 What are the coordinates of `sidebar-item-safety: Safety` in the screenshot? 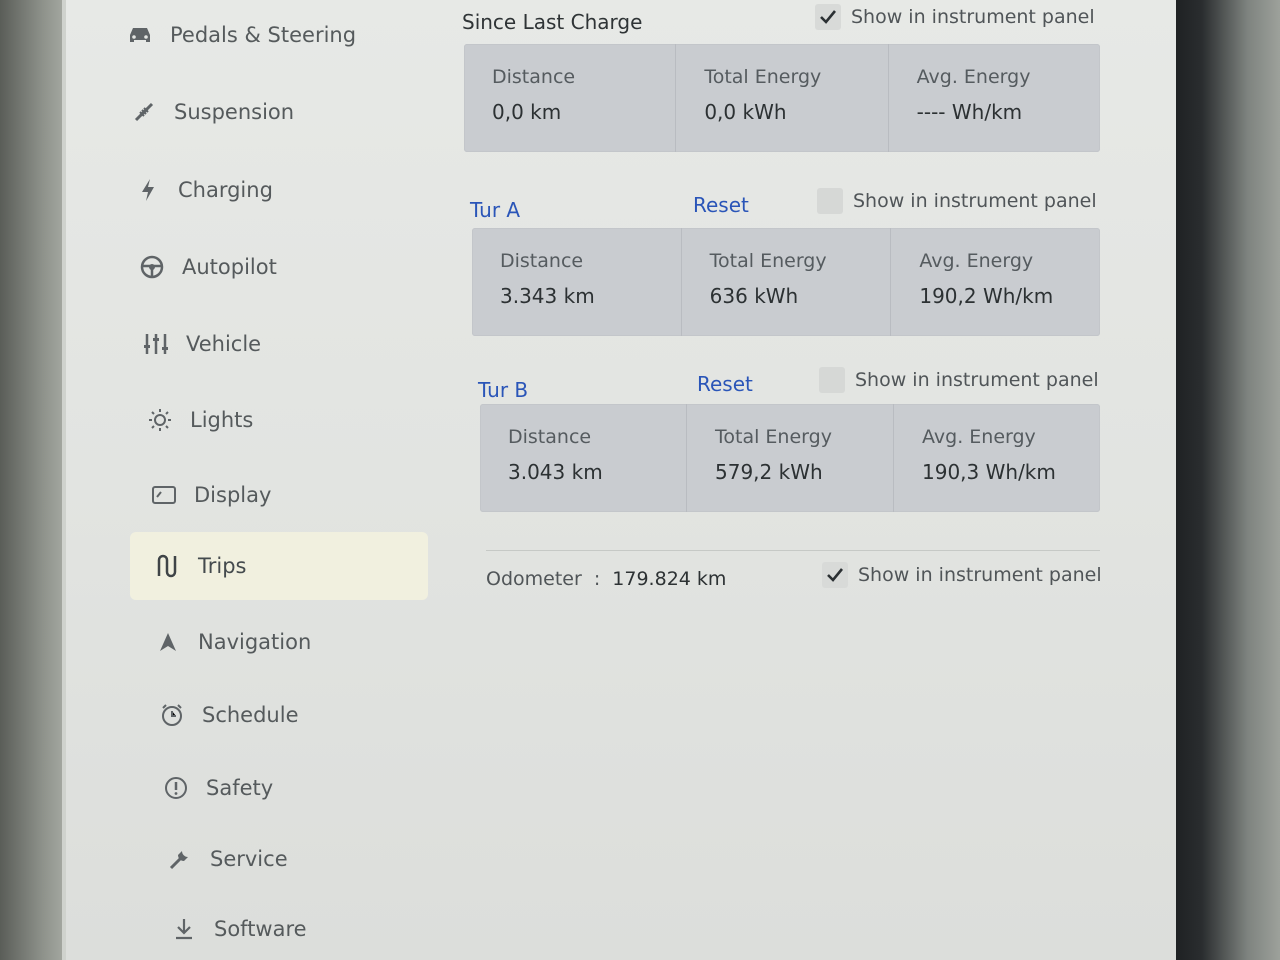 It's located at (306, 788).